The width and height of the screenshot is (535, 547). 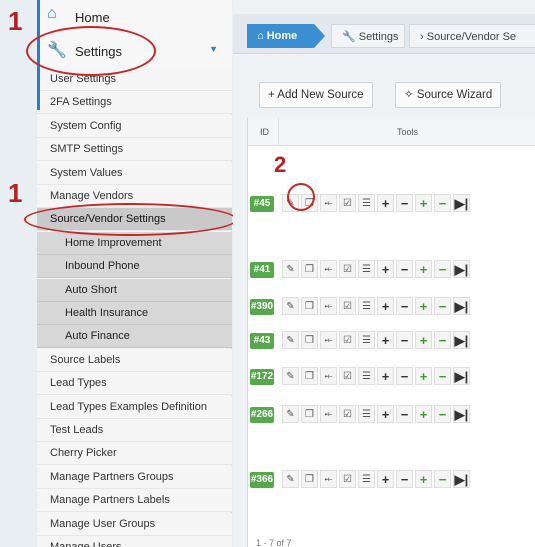 What do you see at coordinates (134, 501) in the screenshot?
I see `sidebar-item-manage-partners-labels: Manage Partners Labels` at bounding box center [134, 501].